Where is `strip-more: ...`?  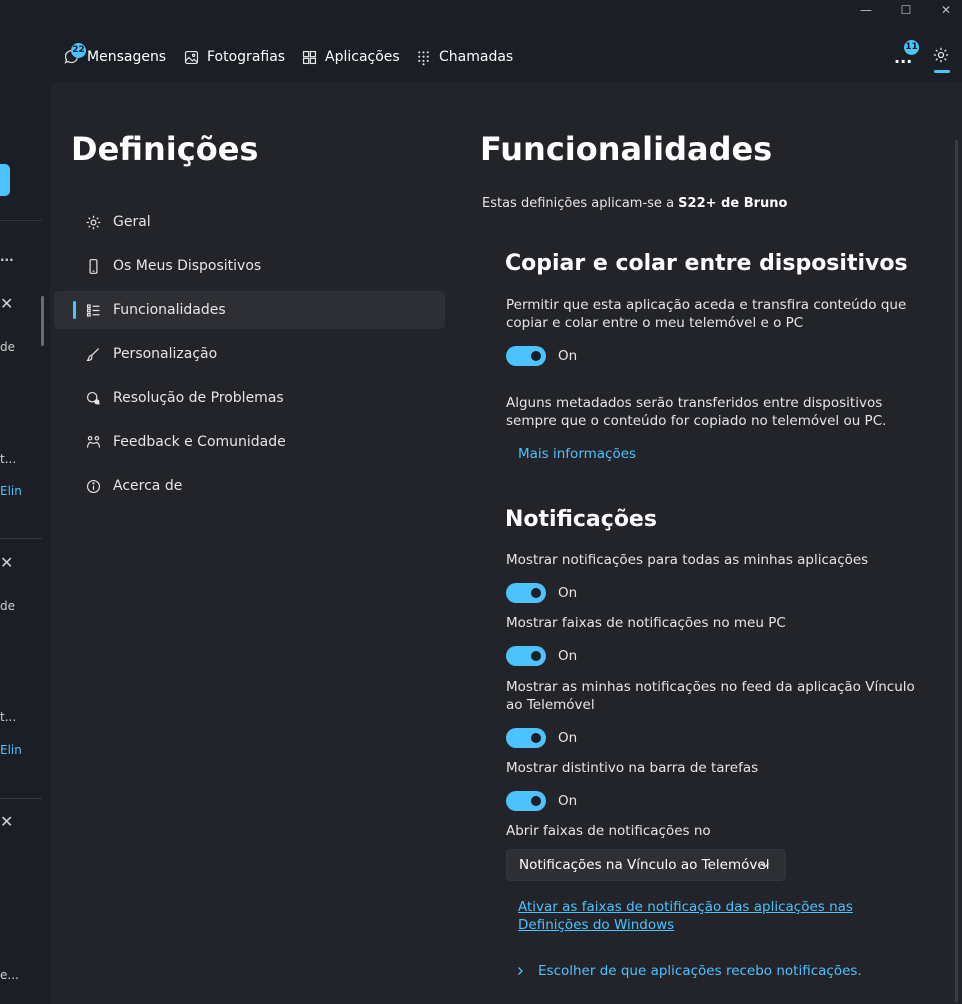
strip-more: ... is located at coordinates (7, 257).